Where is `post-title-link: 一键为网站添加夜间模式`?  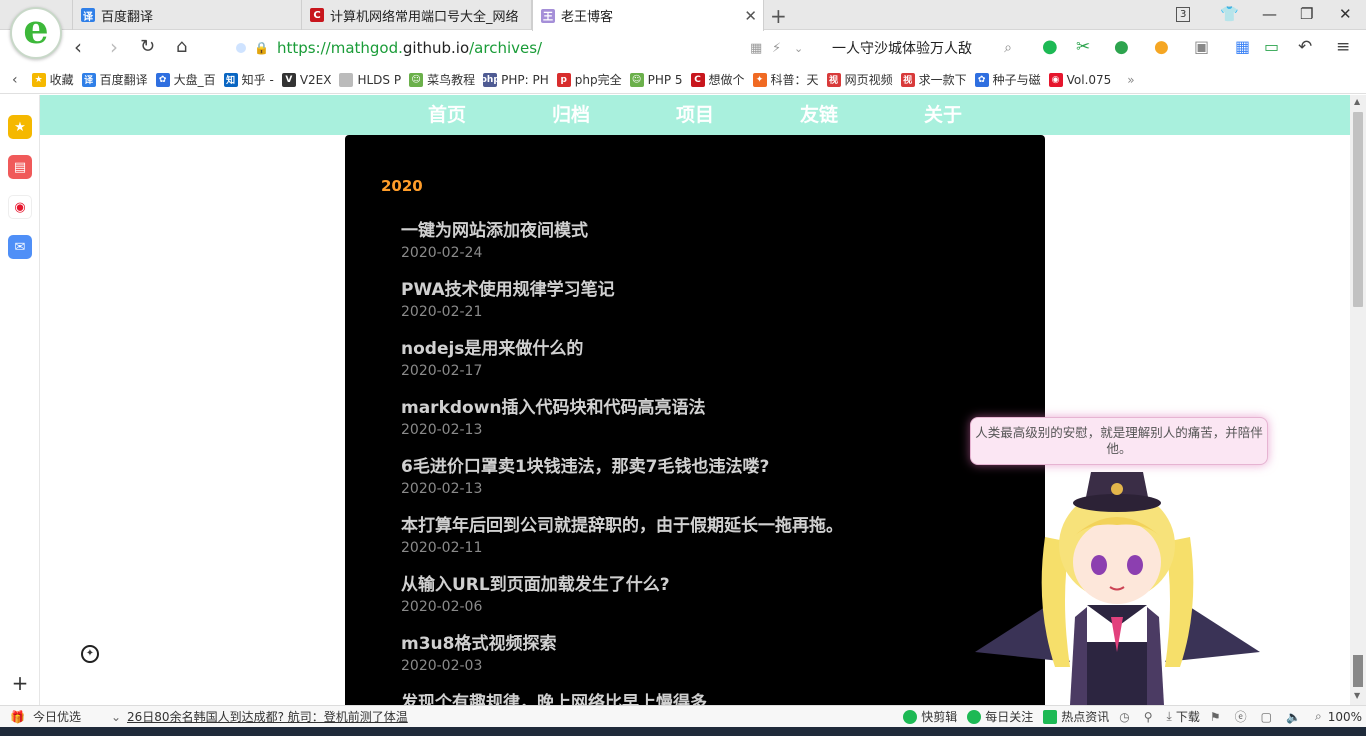 post-title-link: 一键为网站添加夜间模式 is located at coordinates (494, 231).